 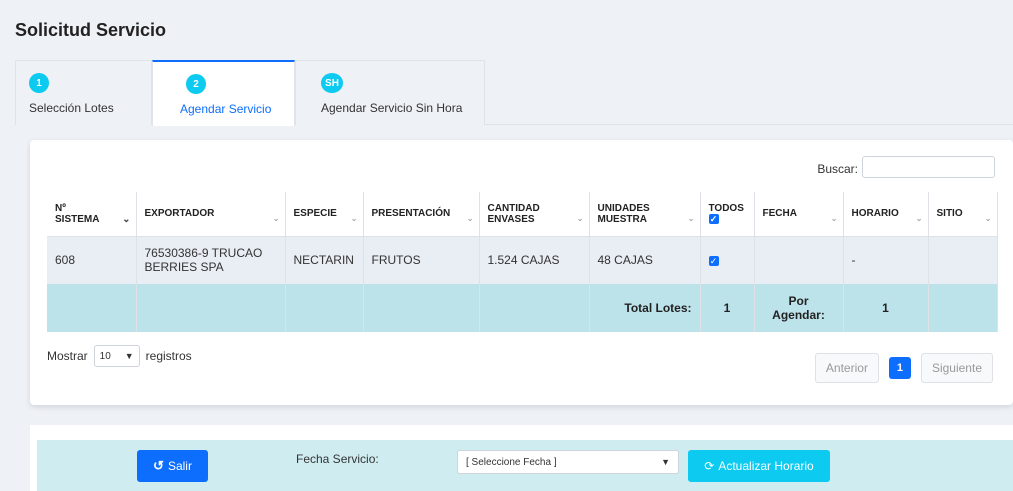 I want to click on por-agendar-value: 1, so click(x=886, y=308).